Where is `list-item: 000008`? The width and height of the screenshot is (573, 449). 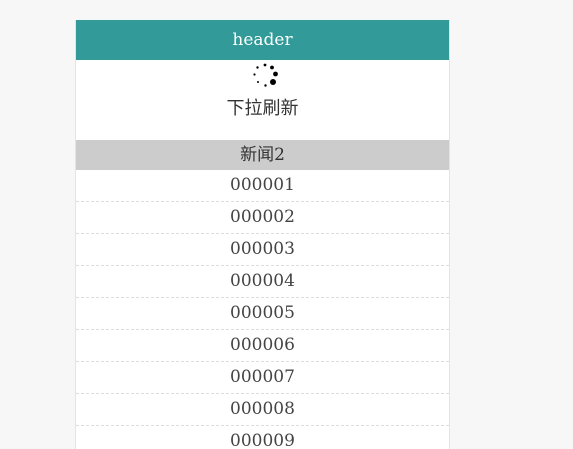 list-item: 000008 is located at coordinates (262, 410).